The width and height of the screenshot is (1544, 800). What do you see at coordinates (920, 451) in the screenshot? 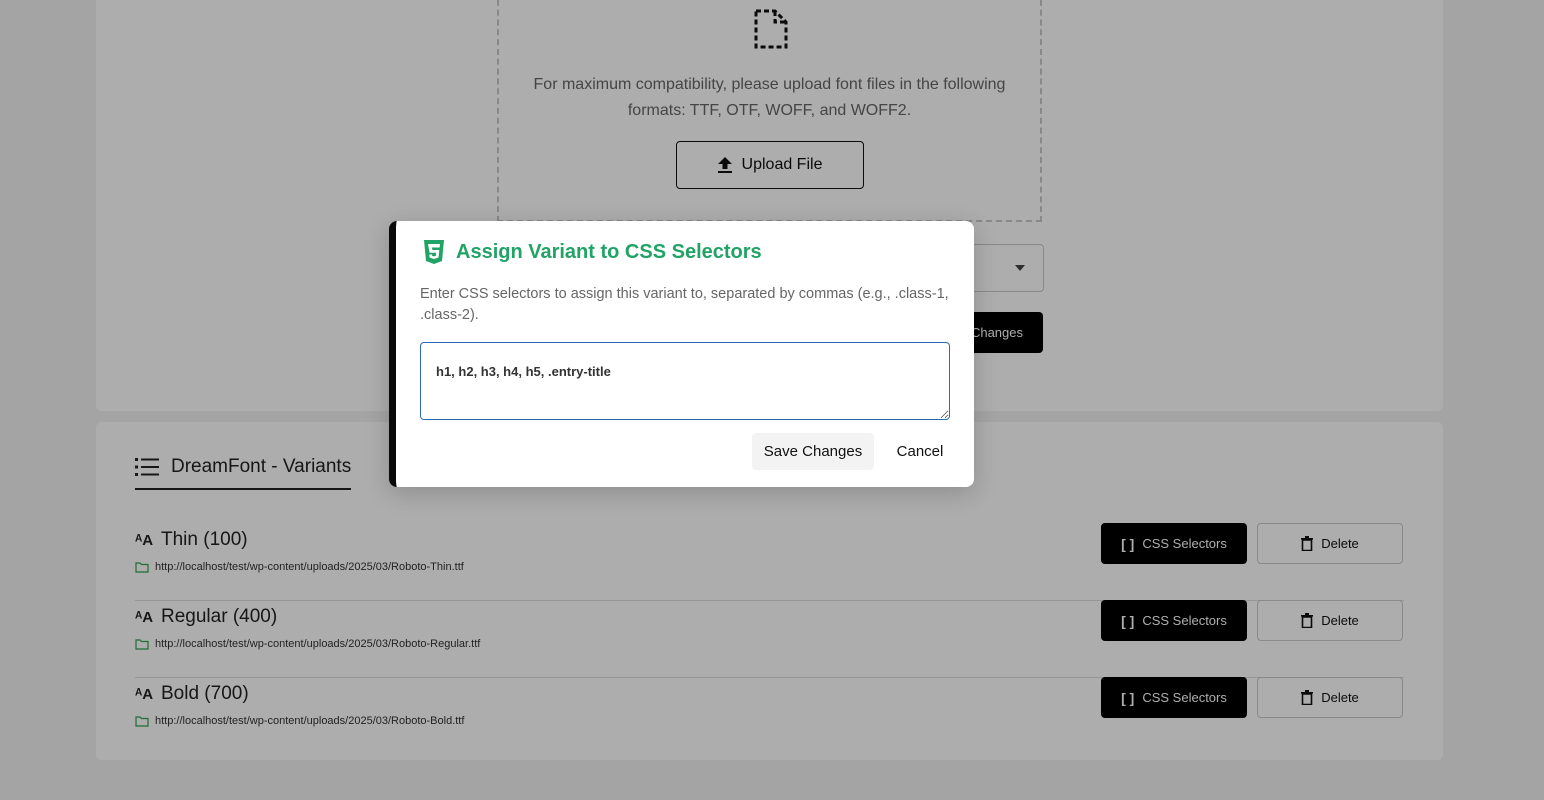
I see `modal-cancel-button: Cancel` at bounding box center [920, 451].